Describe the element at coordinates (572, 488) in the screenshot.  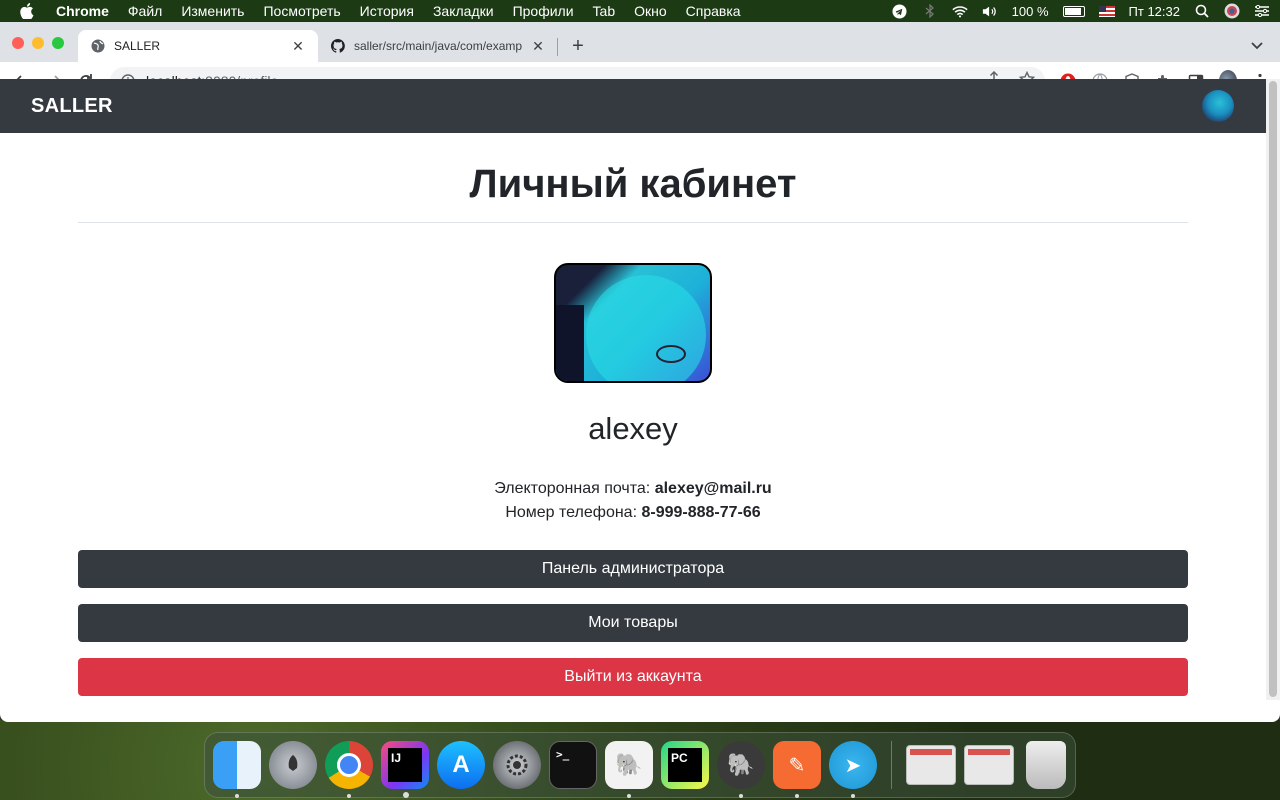
I see `email-label: Электоронная почта:` at that location.